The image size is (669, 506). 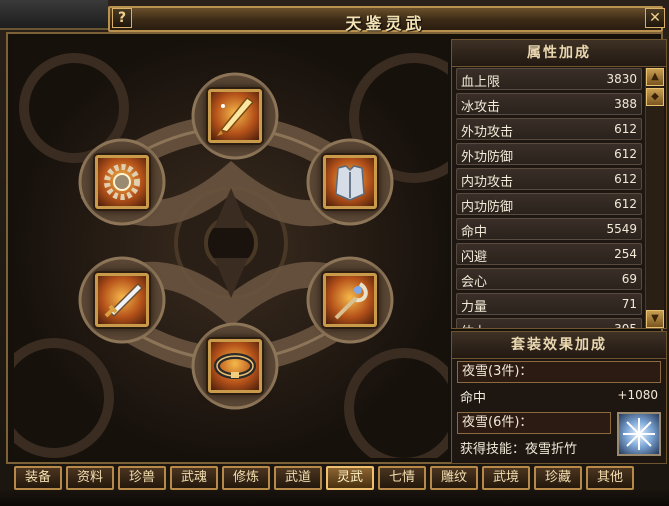 I want to click on golden-blade-icon, so click(x=236, y=116).